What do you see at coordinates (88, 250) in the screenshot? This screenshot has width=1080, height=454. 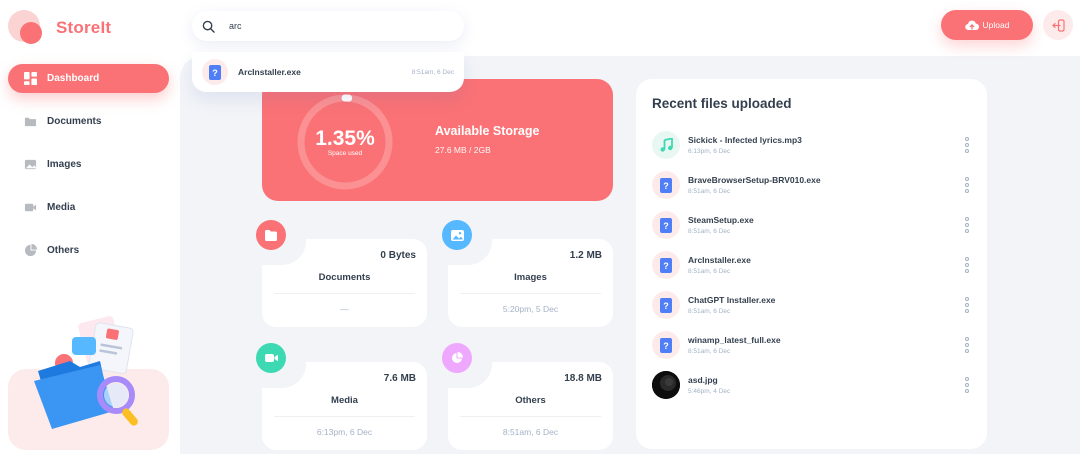 I see `sidebar-item-others: Others` at bounding box center [88, 250].